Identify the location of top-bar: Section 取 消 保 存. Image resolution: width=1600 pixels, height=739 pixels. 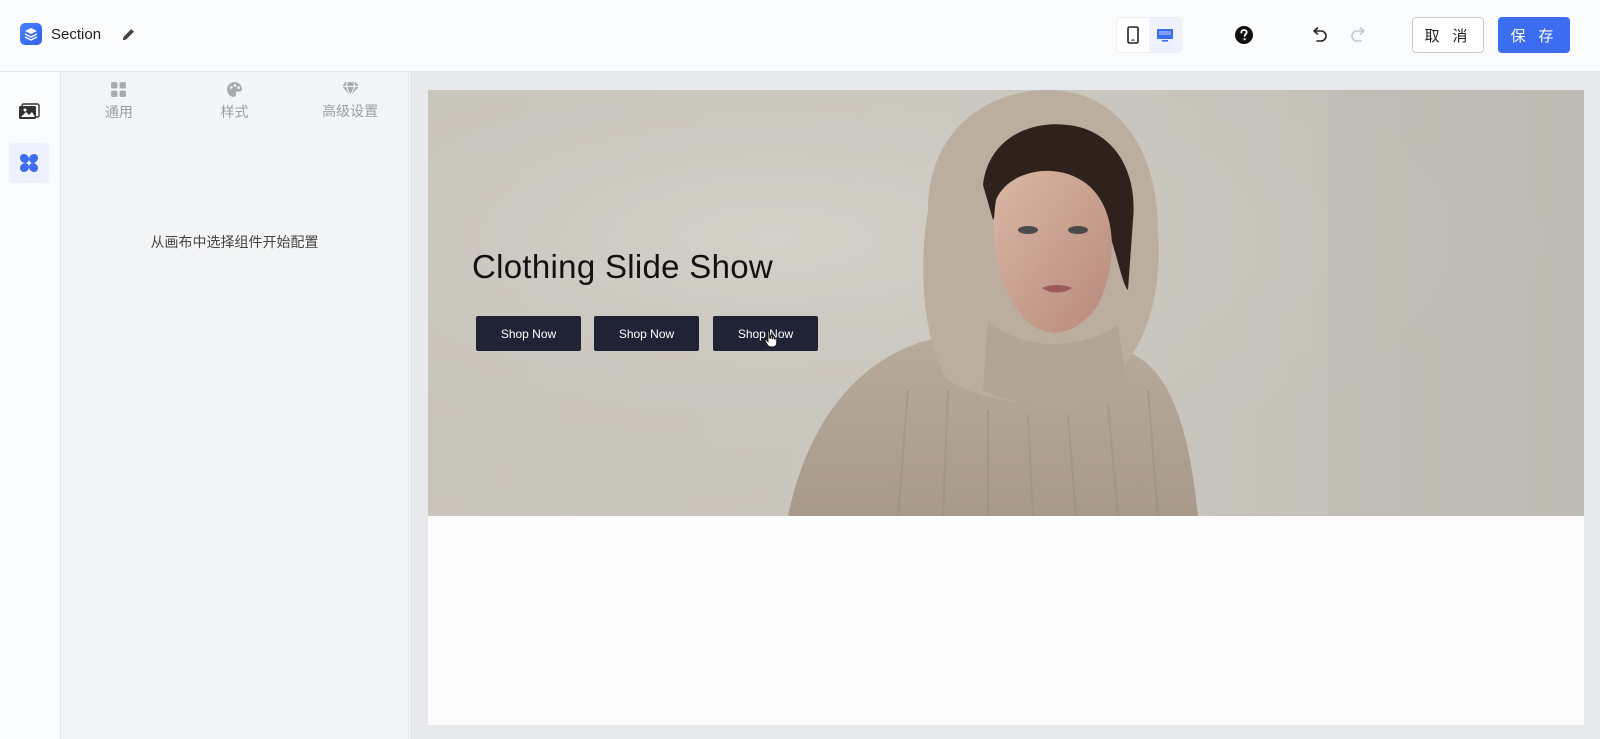
(800, 36).